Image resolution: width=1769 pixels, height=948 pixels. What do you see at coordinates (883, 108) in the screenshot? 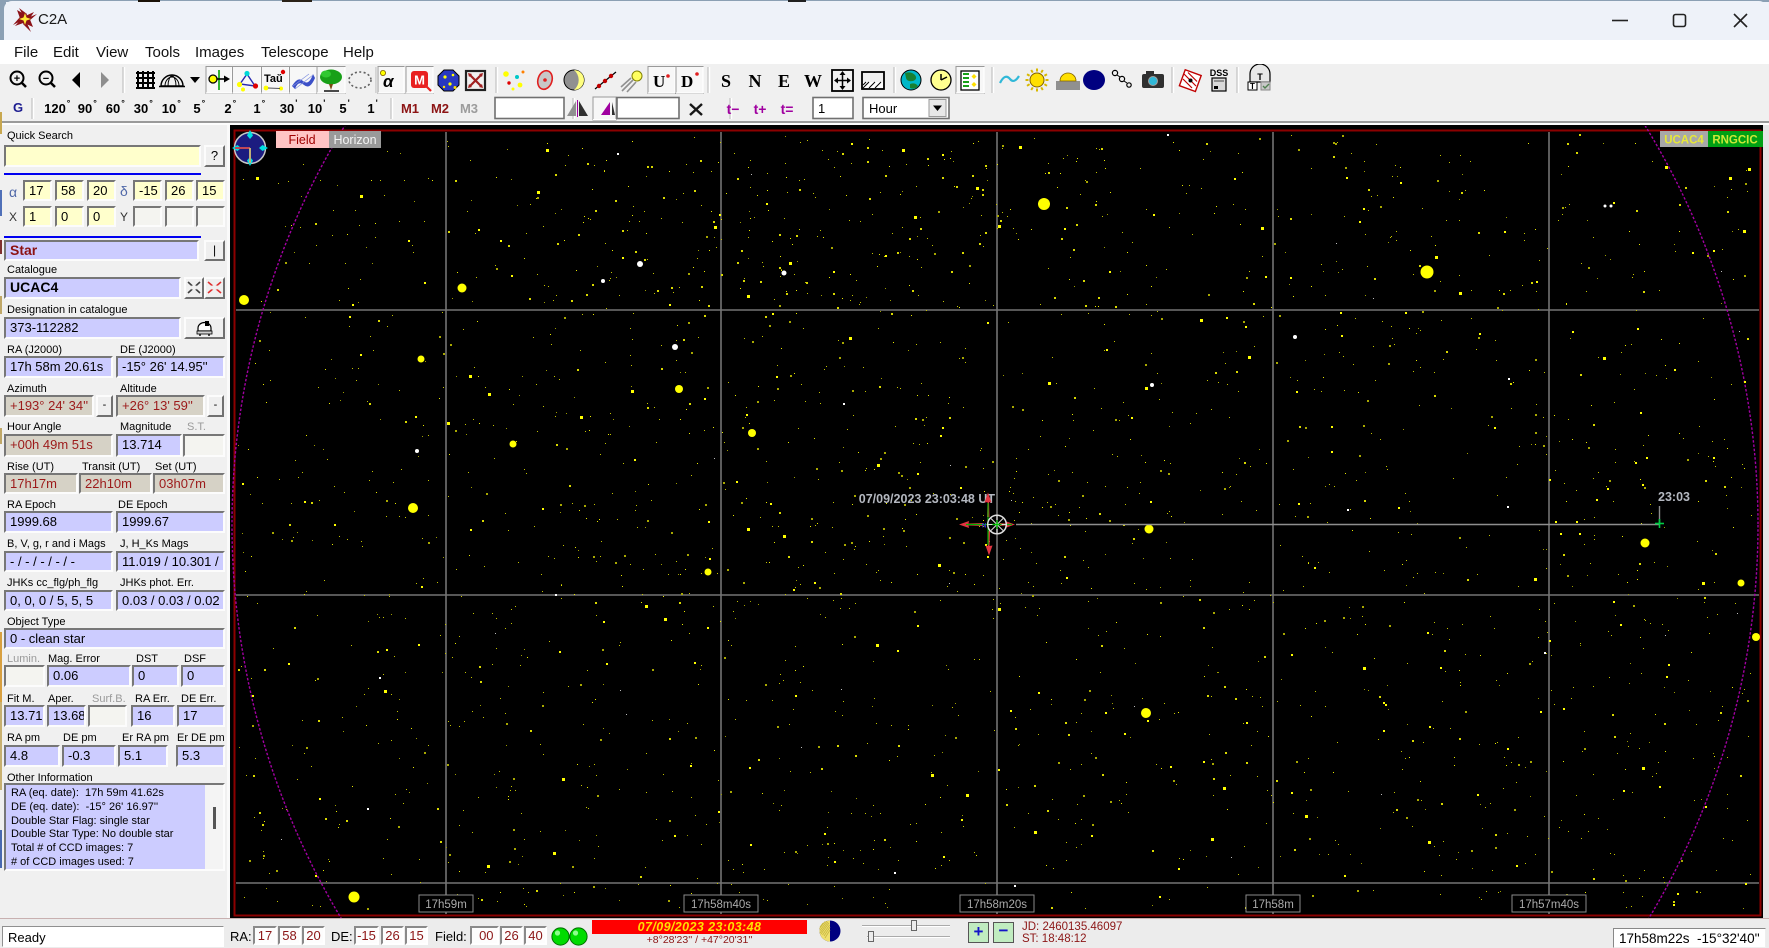
I see `svg-text: Hour` at bounding box center [883, 108].